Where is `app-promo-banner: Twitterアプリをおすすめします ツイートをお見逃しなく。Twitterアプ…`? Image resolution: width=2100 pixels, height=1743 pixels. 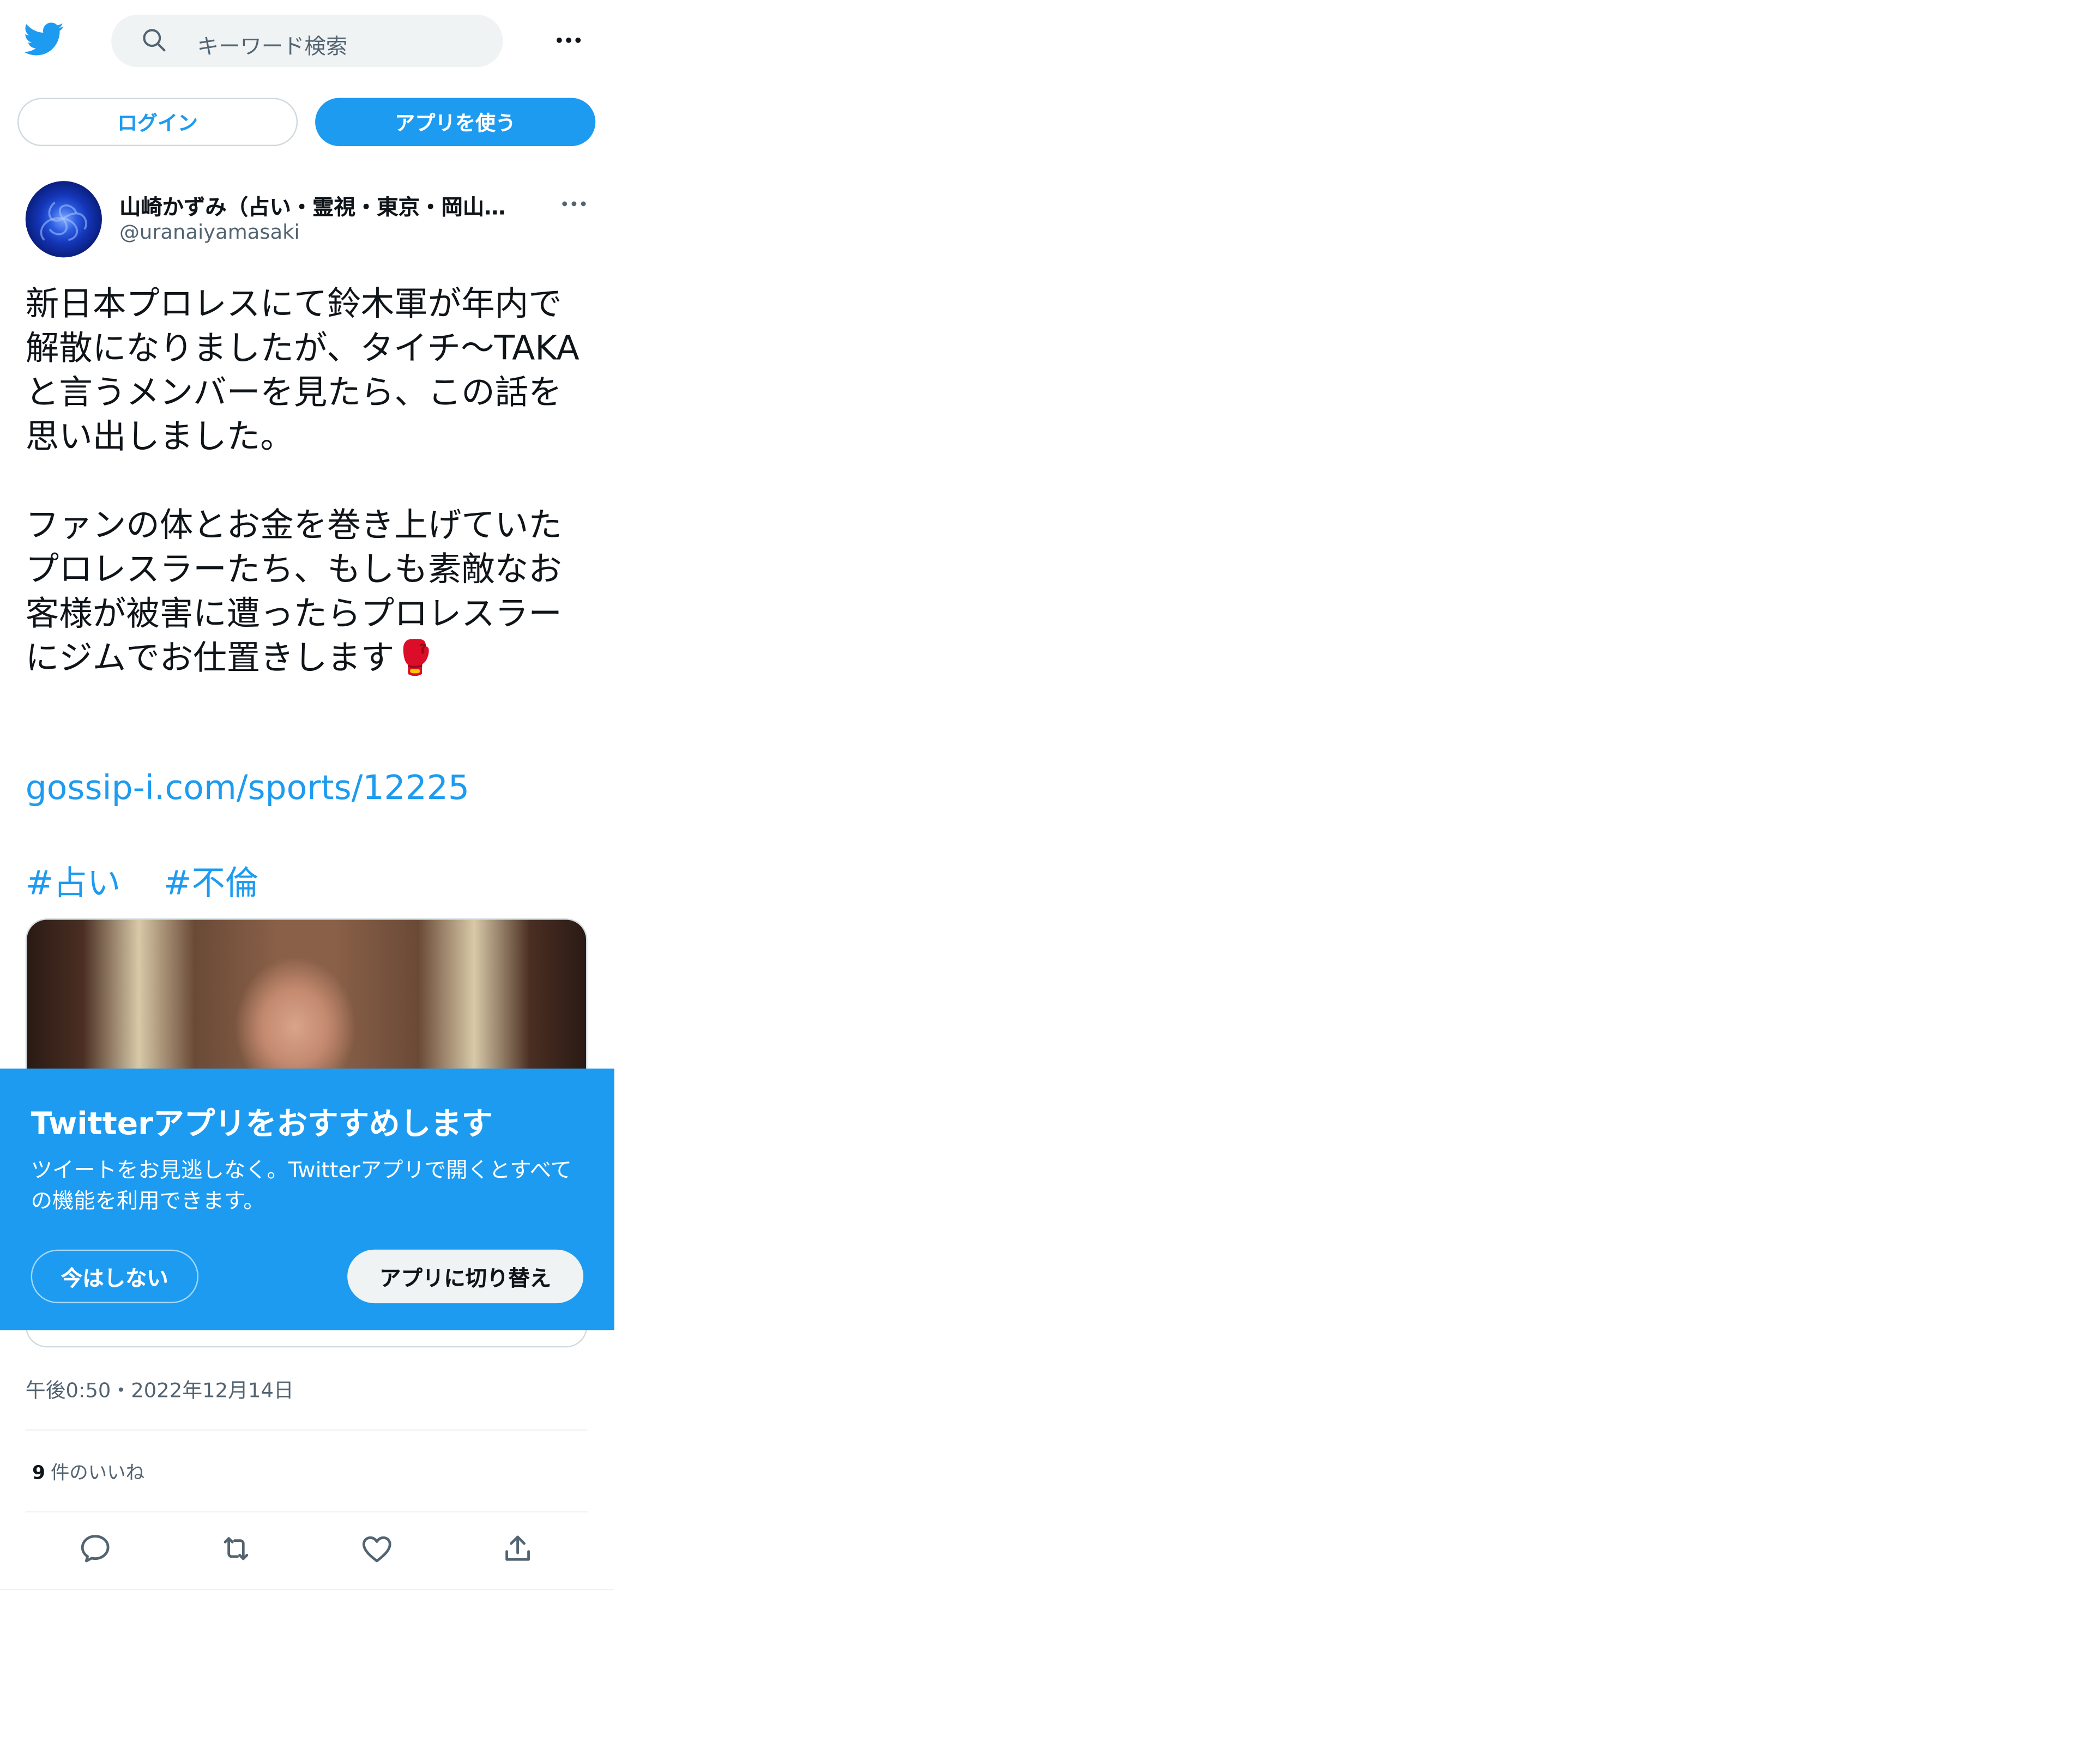 app-promo-banner: Twitterアプリをおすすめします ツイートをお見逃しなく。Twitterアプ… is located at coordinates (307, 1199).